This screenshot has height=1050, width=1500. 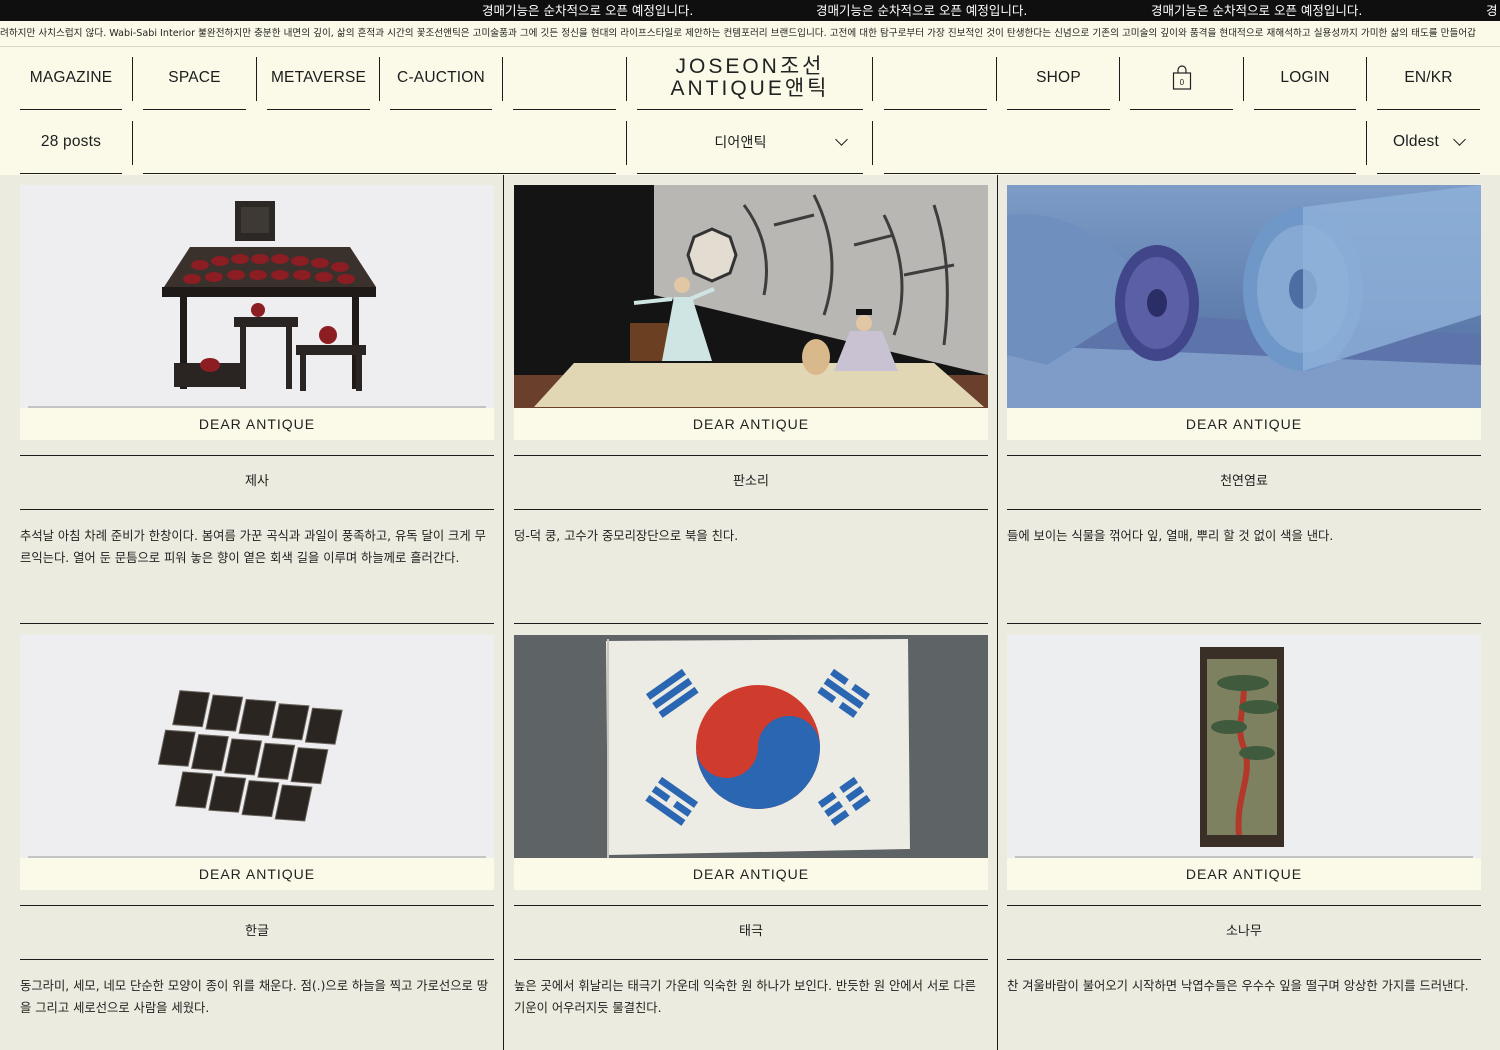 I want to click on ticker-message: 경, so click(x=1492, y=10).